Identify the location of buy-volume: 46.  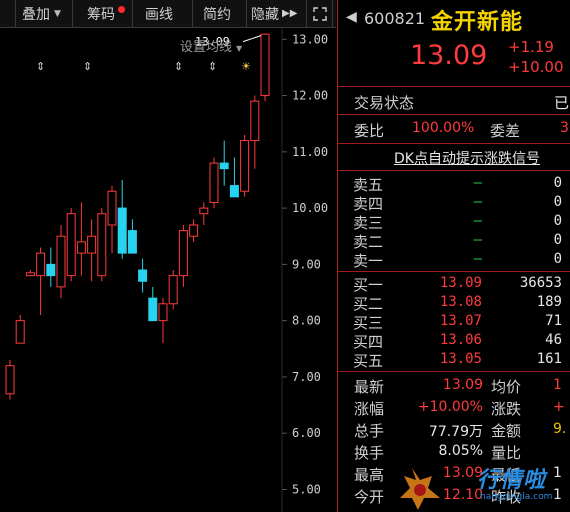
(553, 340).